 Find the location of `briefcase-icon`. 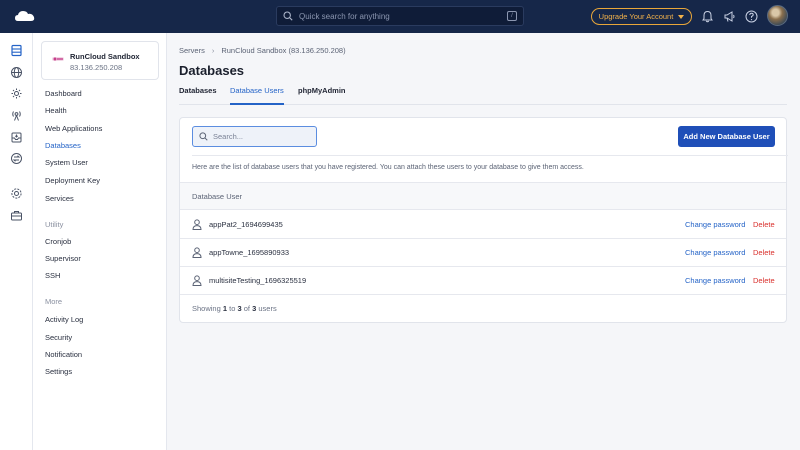

briefcase-icon is located at coordinates (16, 215).